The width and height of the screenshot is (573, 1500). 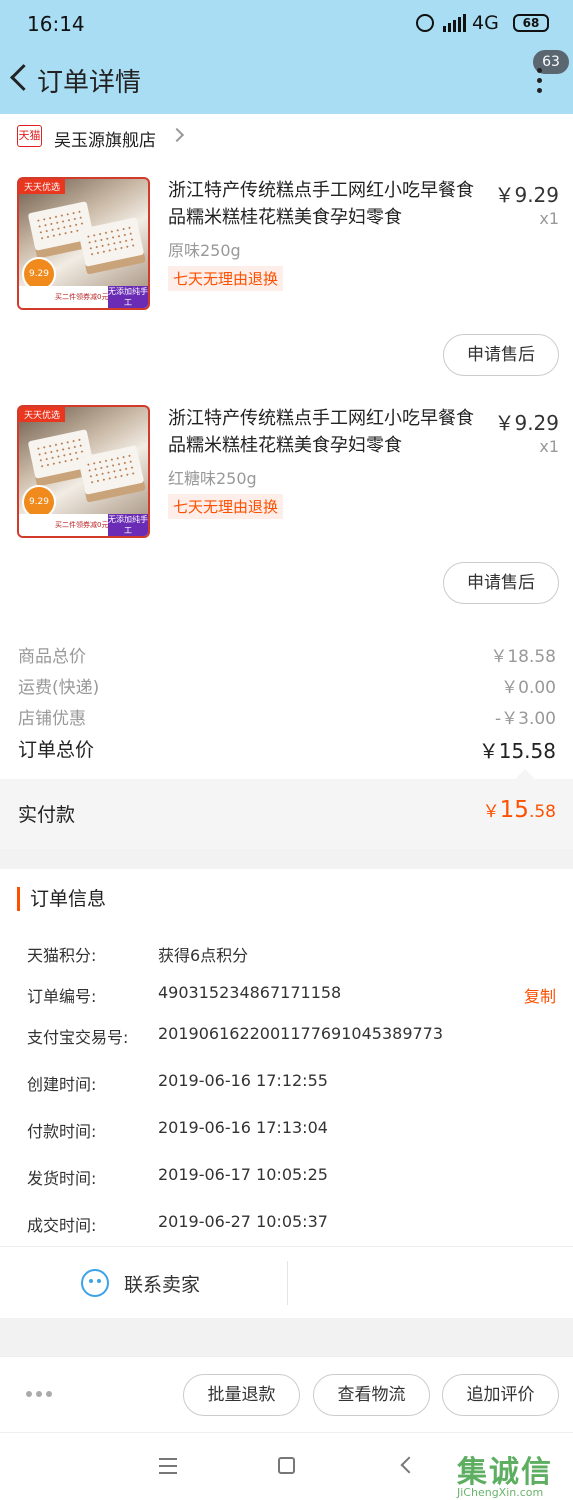 I want to click on contact-seller-button: 联系卖家, so click(x=162, y=1283).